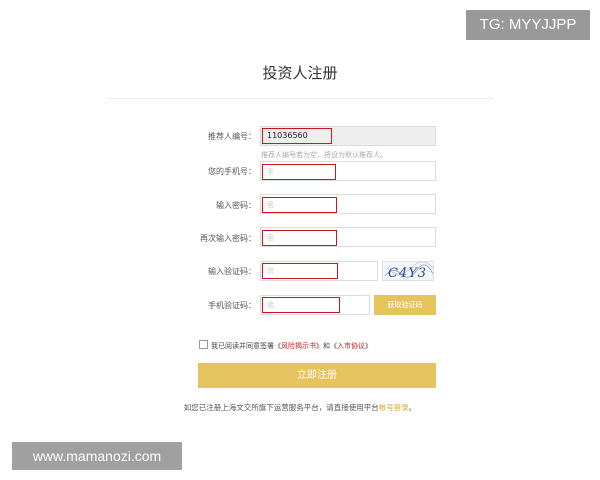 This screenshot has height=480, width=600. What do you see at coordinates (407, 273) in the screenshot?
I see `captcha-text: C4Y3` at bounding box center [407, 273].